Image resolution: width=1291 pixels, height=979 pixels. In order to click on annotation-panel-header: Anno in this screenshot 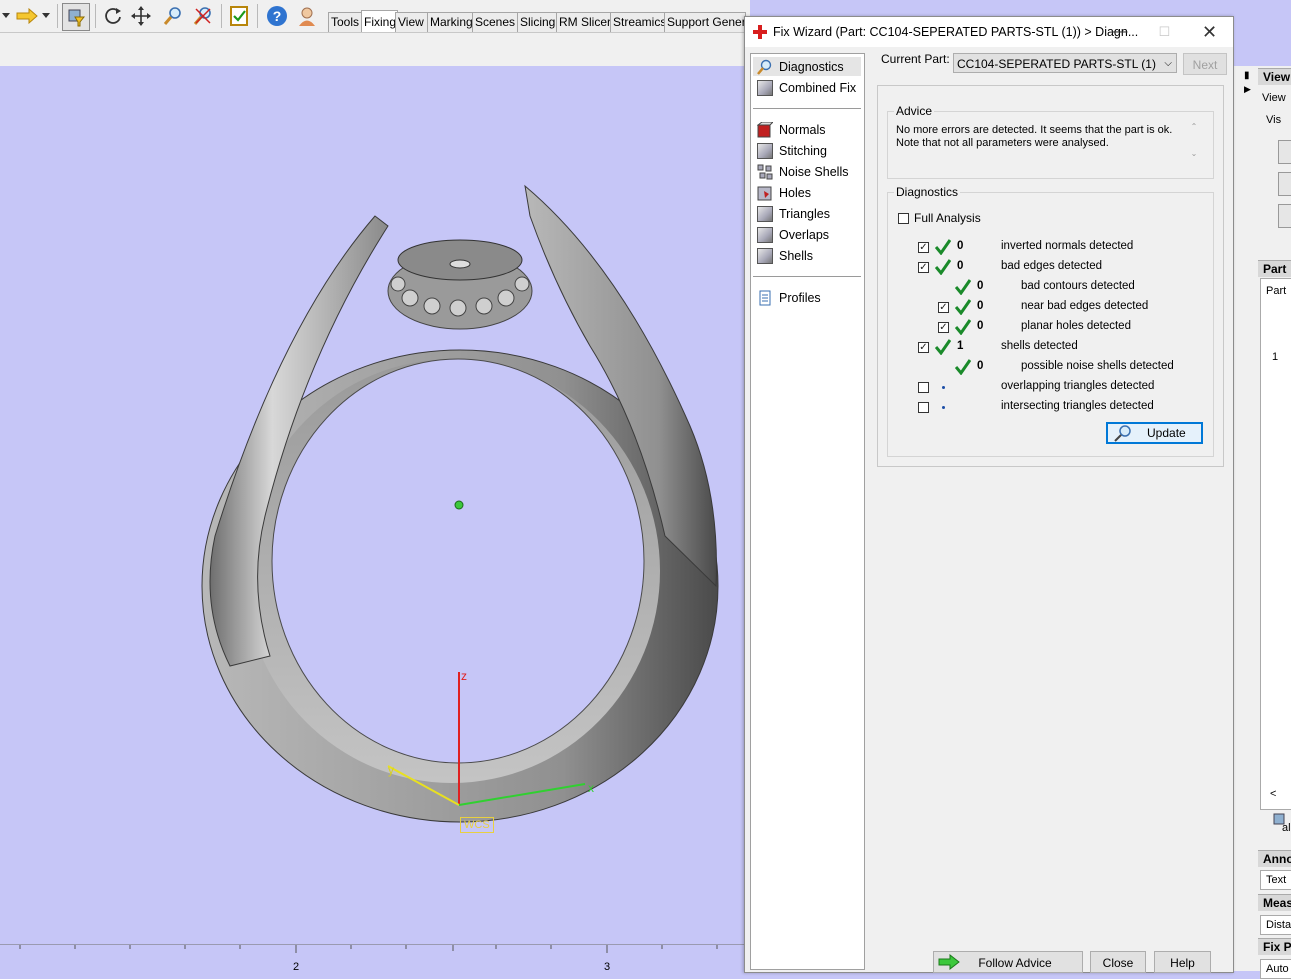, I will do `click(1274, 858)`.